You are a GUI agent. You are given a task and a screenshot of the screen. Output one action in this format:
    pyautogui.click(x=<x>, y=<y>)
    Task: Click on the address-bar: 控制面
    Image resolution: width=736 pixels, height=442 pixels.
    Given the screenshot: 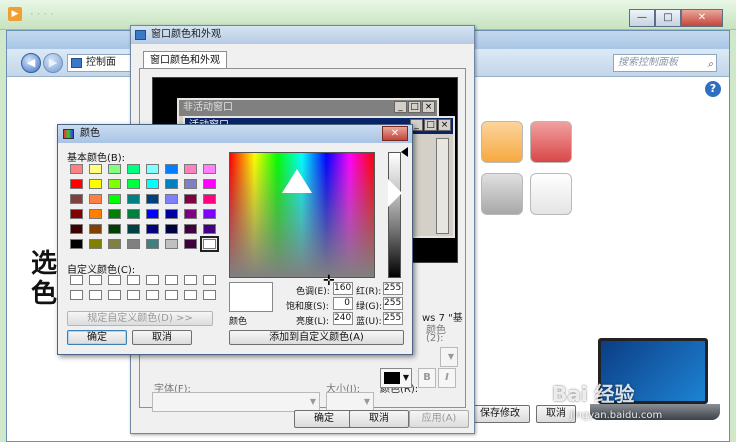 What is the action you would take?
    pyautogui.click(x=102, y=63)
    